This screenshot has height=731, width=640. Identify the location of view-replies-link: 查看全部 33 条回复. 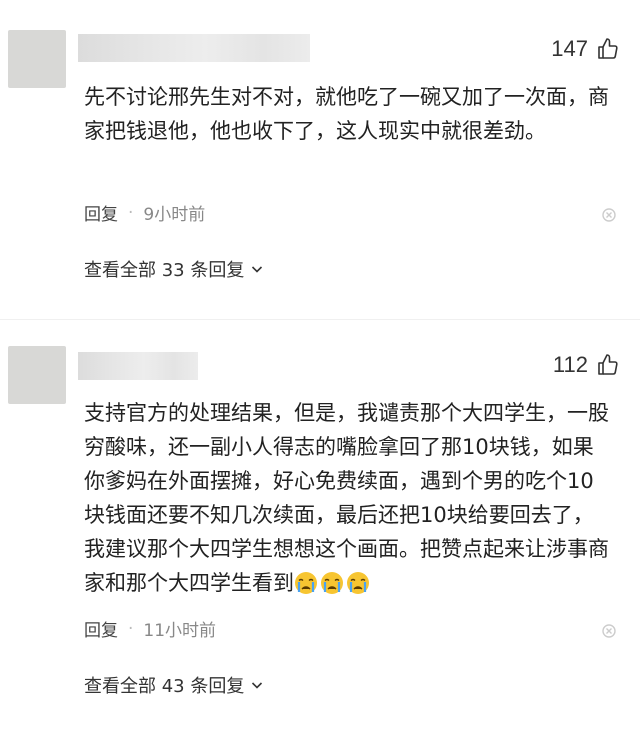
(174, 269).